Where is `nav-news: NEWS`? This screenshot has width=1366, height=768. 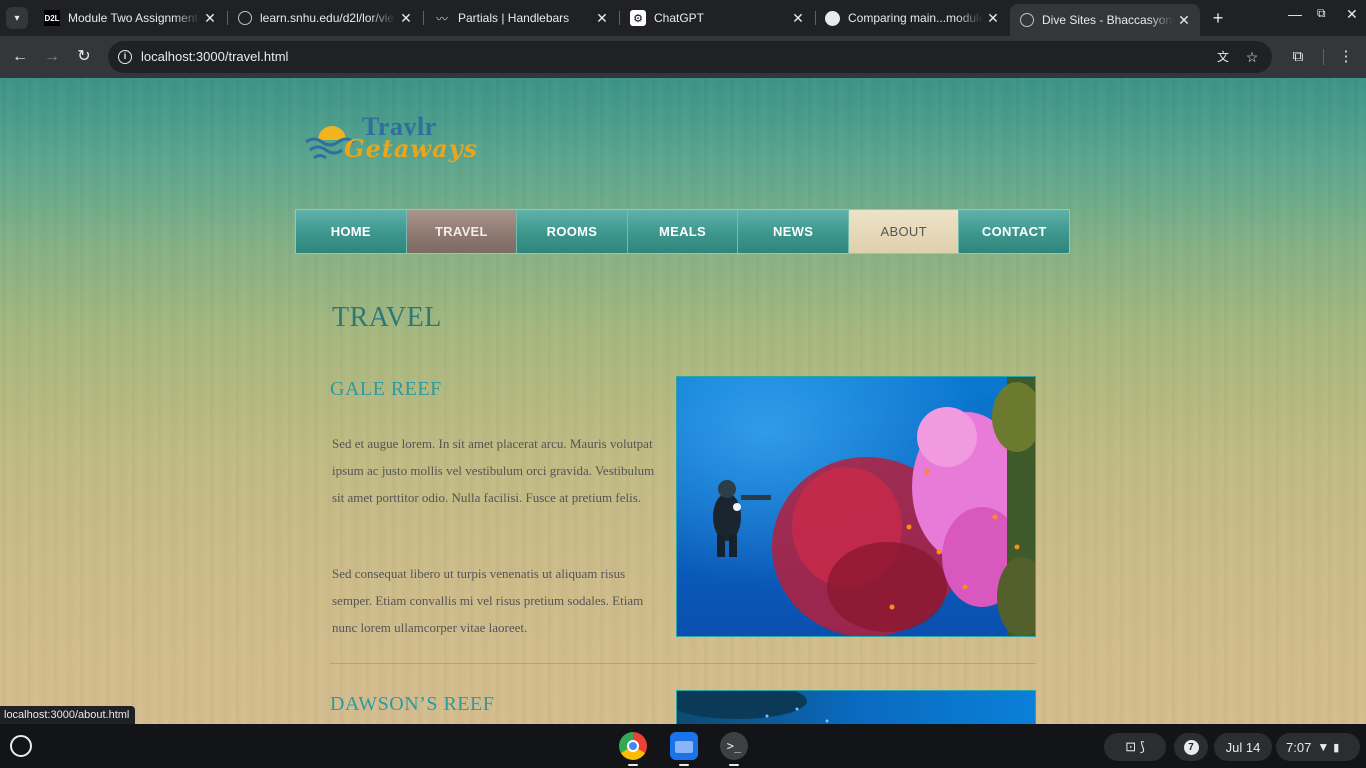 nav-news: NEWS is located at coordinates (793, 231).